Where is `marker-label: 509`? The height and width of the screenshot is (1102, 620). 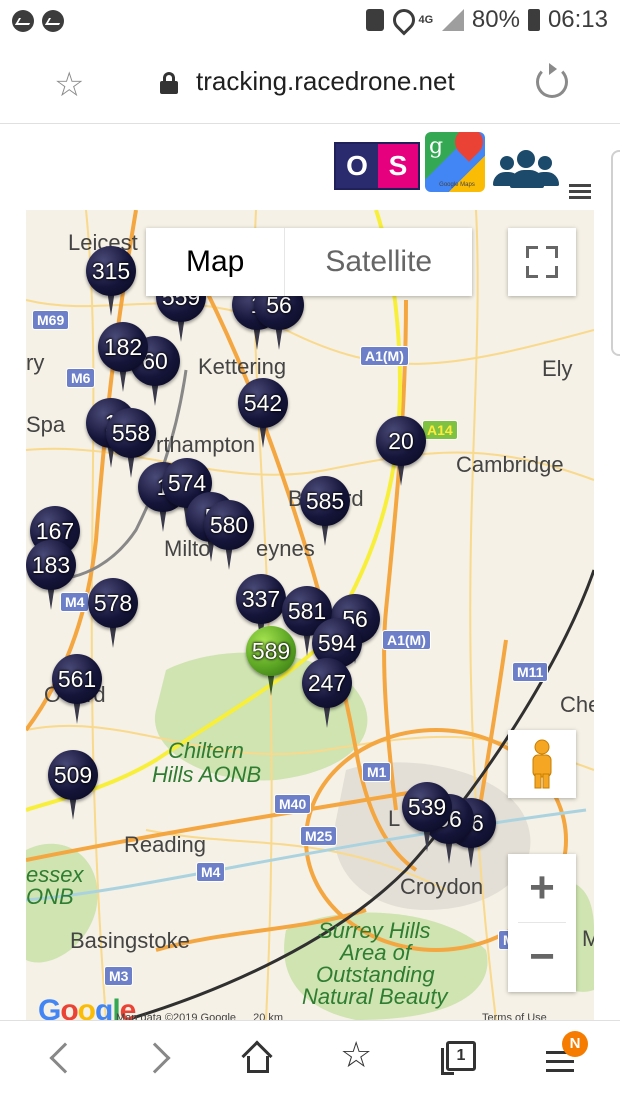 marker-label: 509 is located at coordinates (73, 775).